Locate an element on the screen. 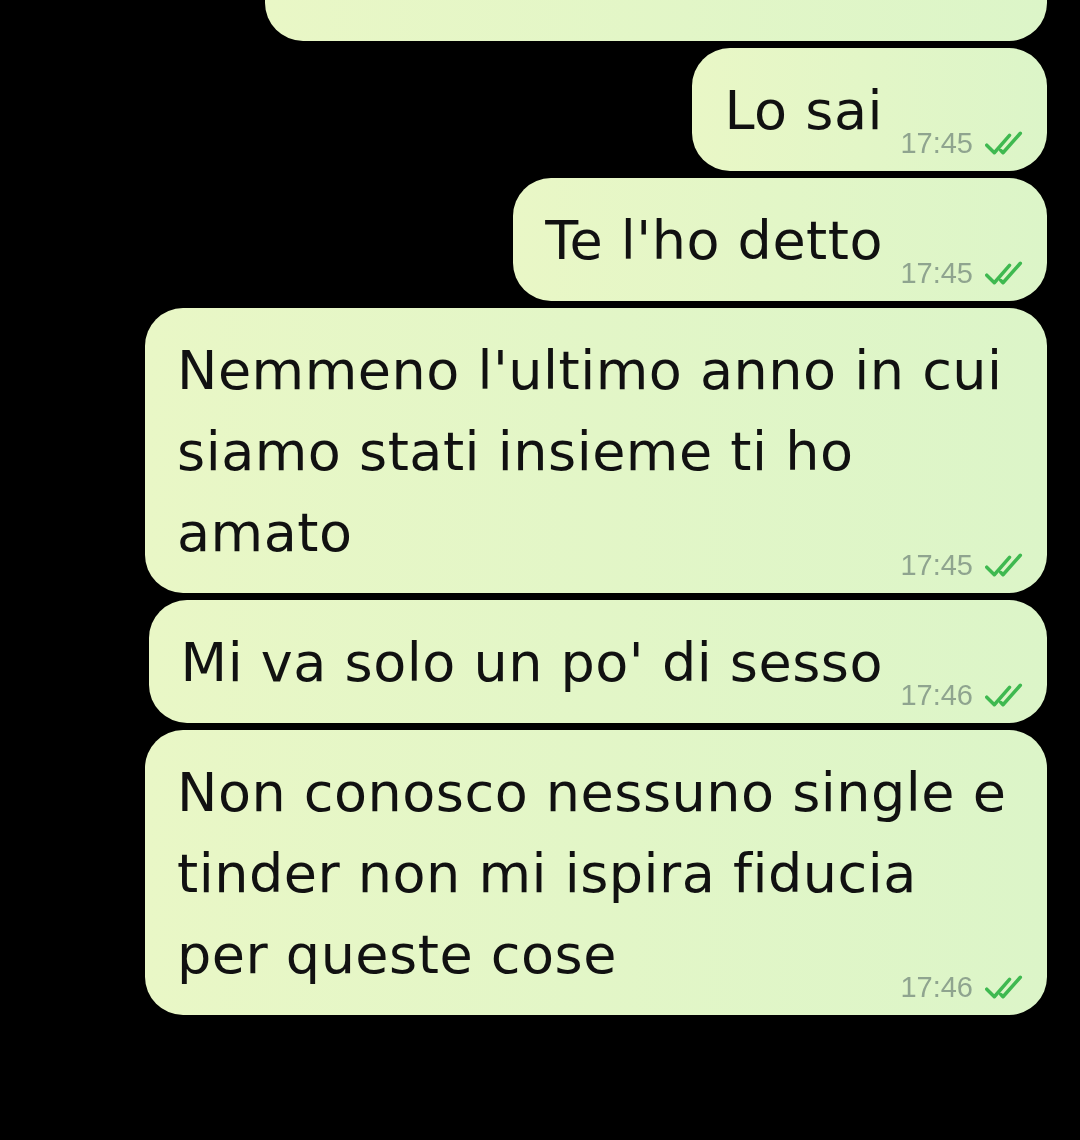 This screenshot has height=1140, width=1080. message-text: Te l'ho detto is located at coordinates (714, 240).